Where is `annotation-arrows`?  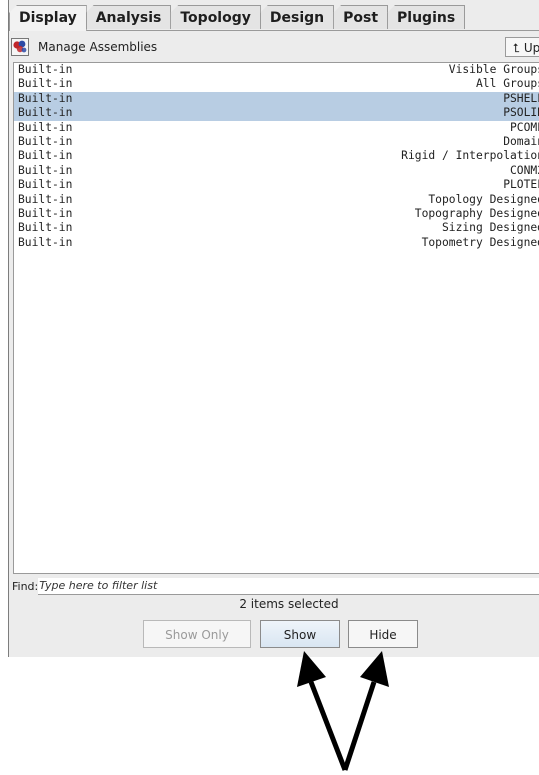
annotation-arrows is located at coordinates (343, 711).